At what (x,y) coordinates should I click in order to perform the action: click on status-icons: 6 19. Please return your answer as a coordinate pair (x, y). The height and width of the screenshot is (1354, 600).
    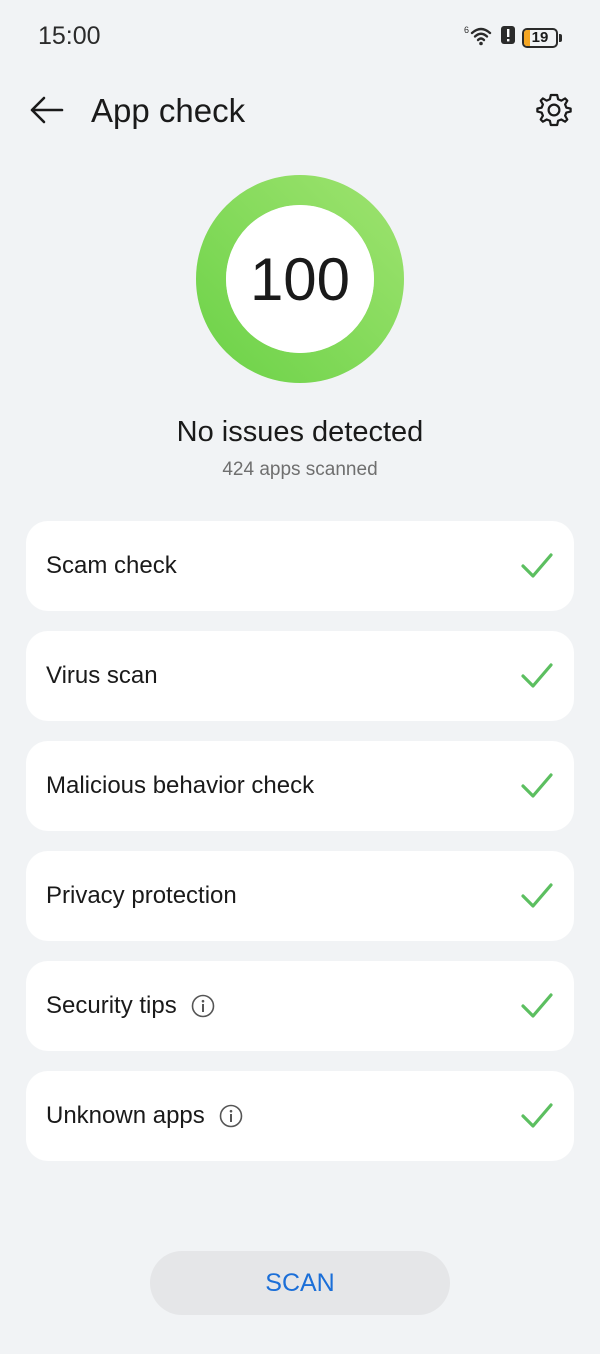
    Looking at the image, I should click on (513, 37).